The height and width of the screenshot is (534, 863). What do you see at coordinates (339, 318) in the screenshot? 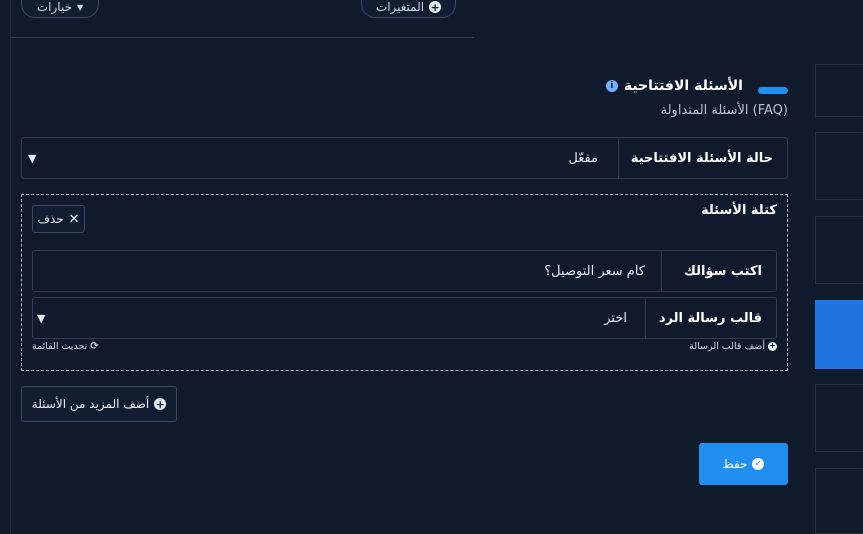
I see `template-select: ▼ اختر` at bounding box center [339, 318].